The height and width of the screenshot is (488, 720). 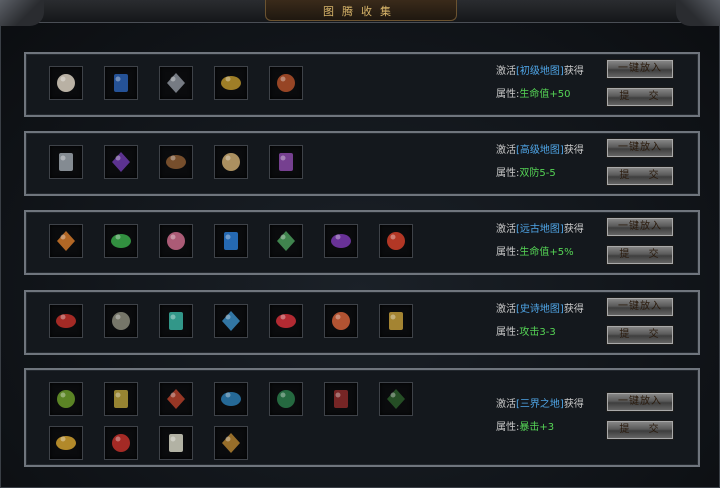 I want to click on right-corner-ornament, so click(x=698, y=13).